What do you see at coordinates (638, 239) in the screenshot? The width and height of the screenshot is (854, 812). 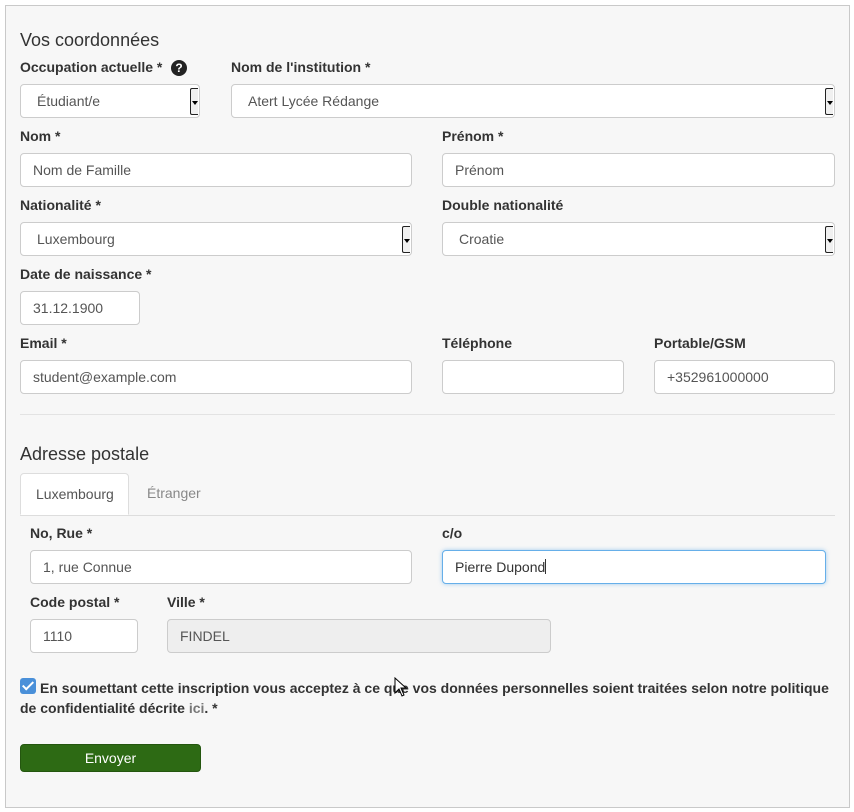 I see `double-nationalite-select: Croatie` at bounding box center [638, 239].